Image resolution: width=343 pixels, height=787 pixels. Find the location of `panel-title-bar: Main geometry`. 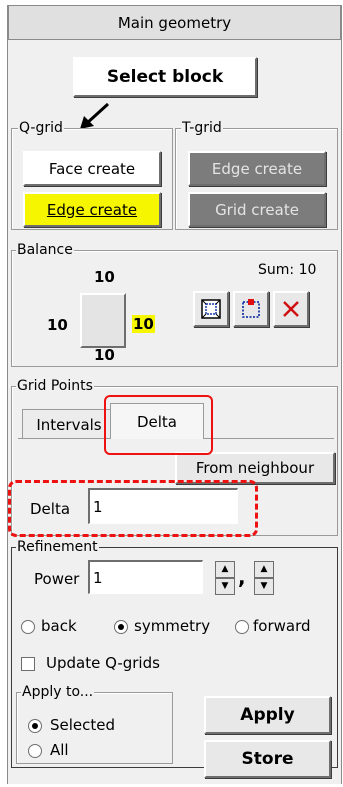

panel-title-bar: Main geometry is located at coordinates (174, 22).